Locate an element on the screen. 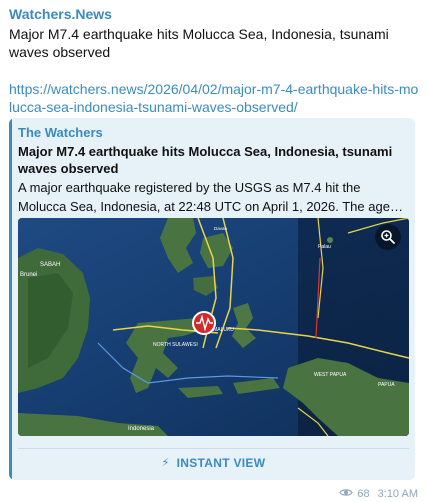  zoom-icon is located at coordinates (388, 237).